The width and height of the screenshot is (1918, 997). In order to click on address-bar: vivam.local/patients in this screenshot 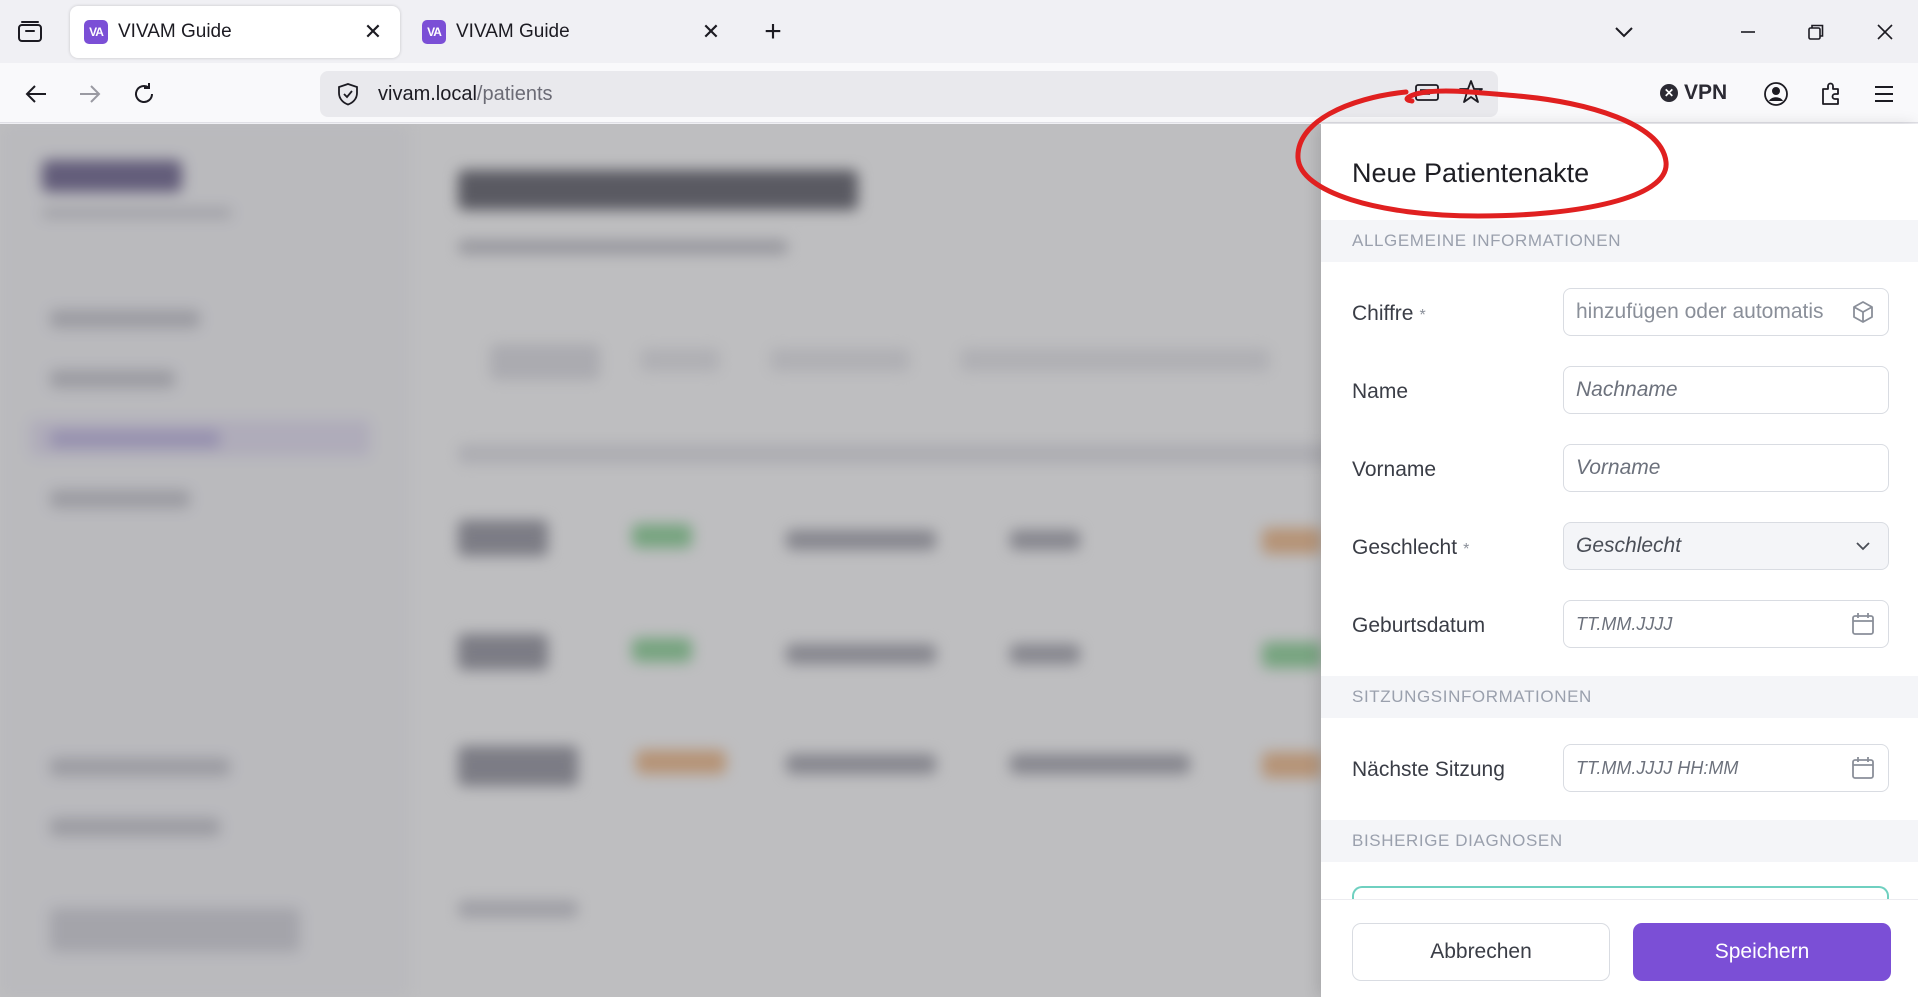, I will do `click(909, 94)`.